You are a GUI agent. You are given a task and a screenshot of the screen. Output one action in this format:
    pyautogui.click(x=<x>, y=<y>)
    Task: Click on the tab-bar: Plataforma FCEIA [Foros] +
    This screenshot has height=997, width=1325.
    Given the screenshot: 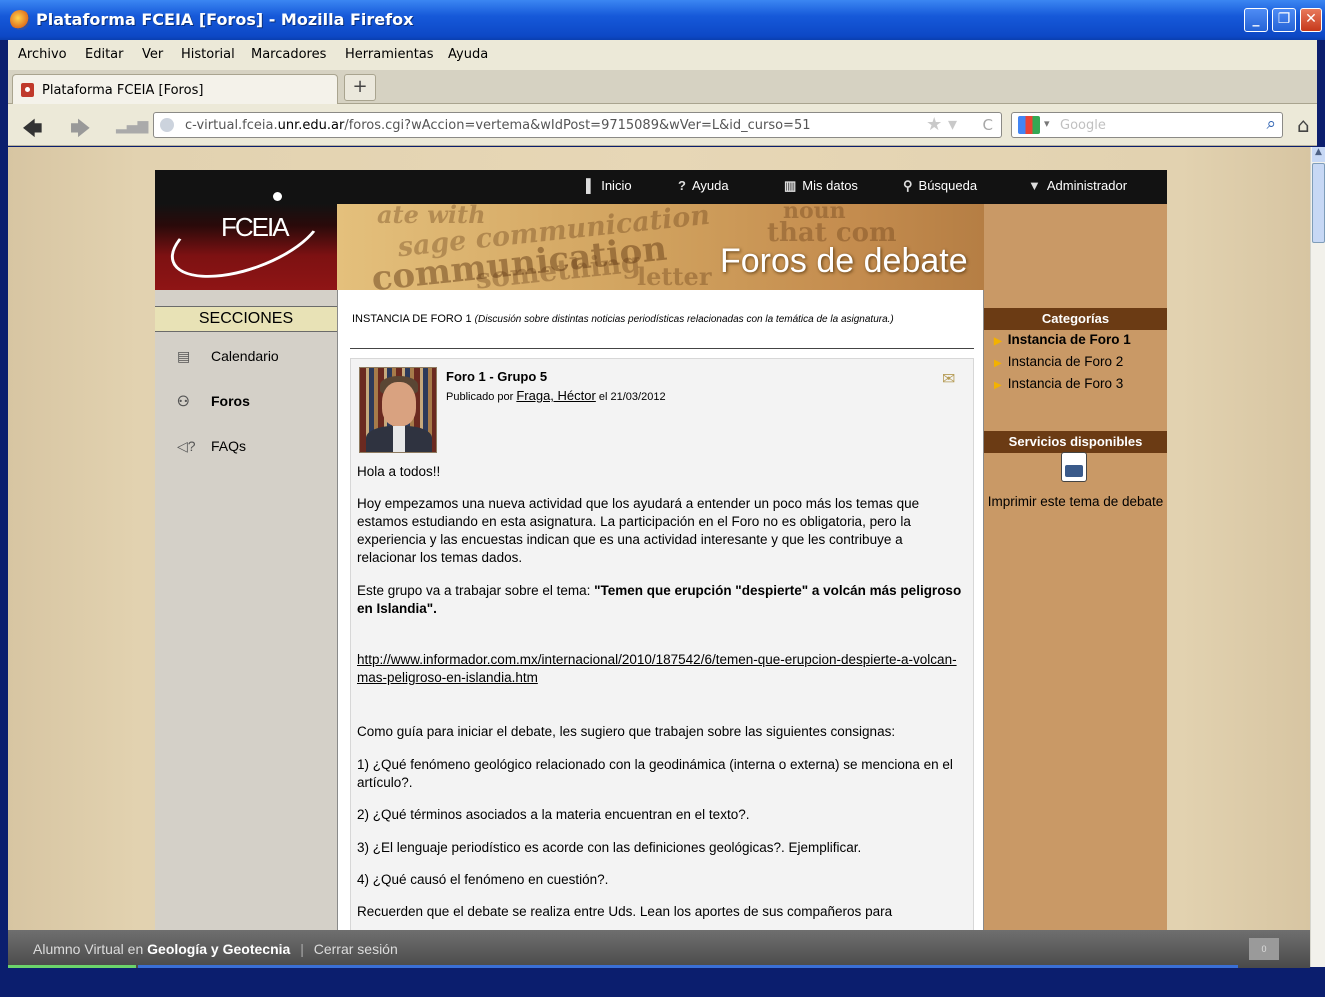 What is the action you would take?
    pyautogui.click(x=662, y=87)
    